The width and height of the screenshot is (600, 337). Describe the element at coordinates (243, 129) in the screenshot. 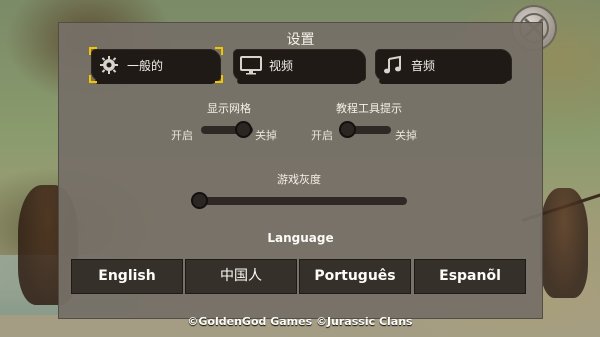

I see `grid-toggle-knob` at that location.